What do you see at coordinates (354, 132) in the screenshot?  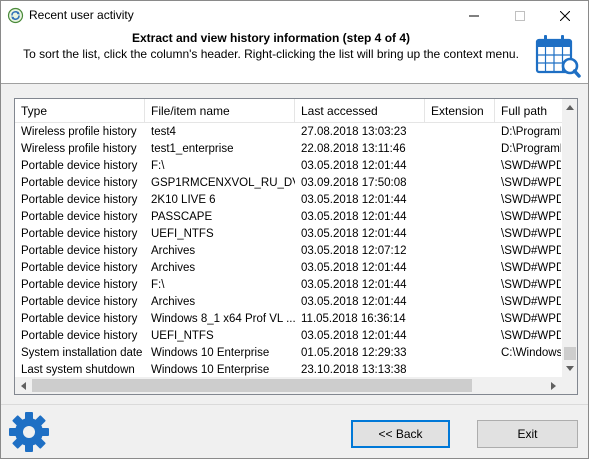 I see `cell-last-accessed: 27.08.2018 13:03:23` at bounding box center [354, 132].